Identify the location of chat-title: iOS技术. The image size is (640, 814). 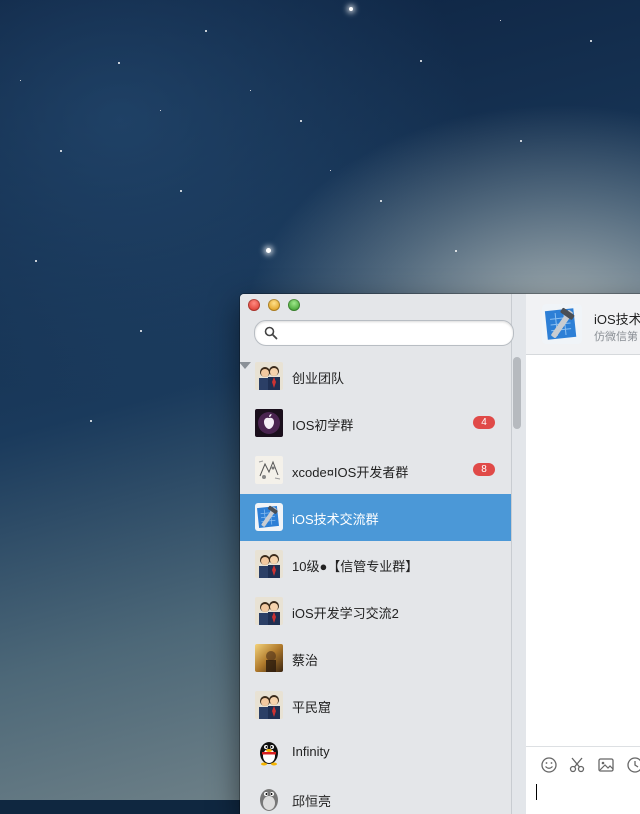
(617, 319).